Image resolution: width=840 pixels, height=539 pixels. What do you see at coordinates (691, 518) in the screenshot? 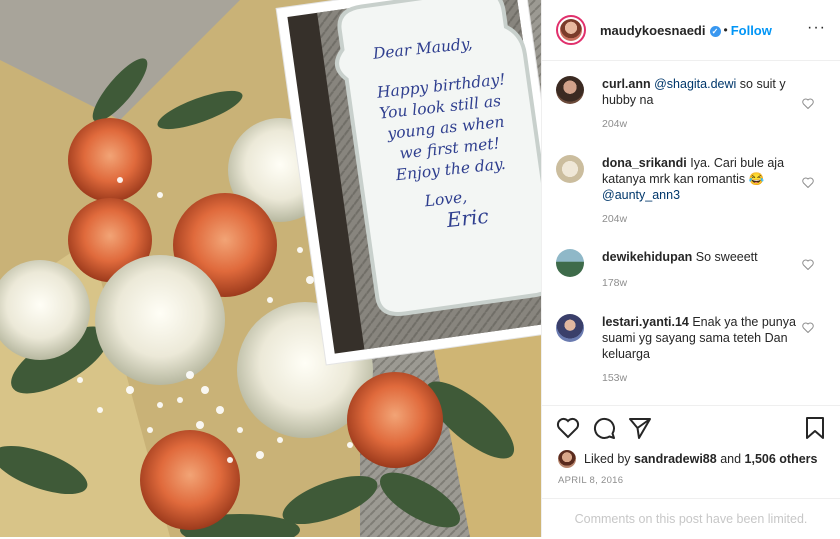
I see `comments-limited-notice: Comments on this post have been limited.` at bounding box center [691, 518].